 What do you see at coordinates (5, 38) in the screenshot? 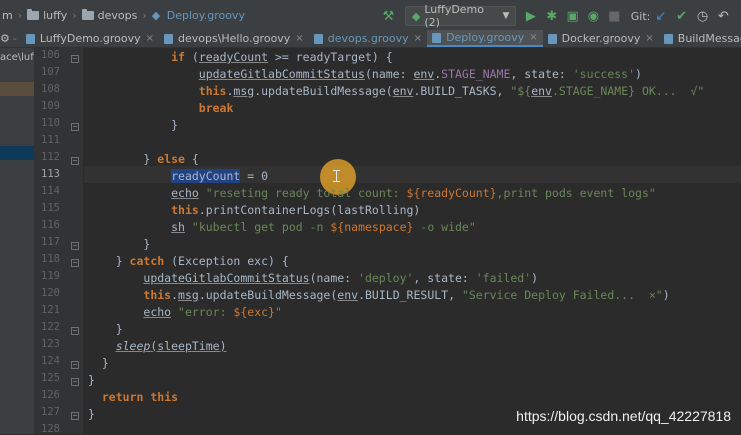
I see `gear-icon: ⚙` at bounding box center [5, 38].